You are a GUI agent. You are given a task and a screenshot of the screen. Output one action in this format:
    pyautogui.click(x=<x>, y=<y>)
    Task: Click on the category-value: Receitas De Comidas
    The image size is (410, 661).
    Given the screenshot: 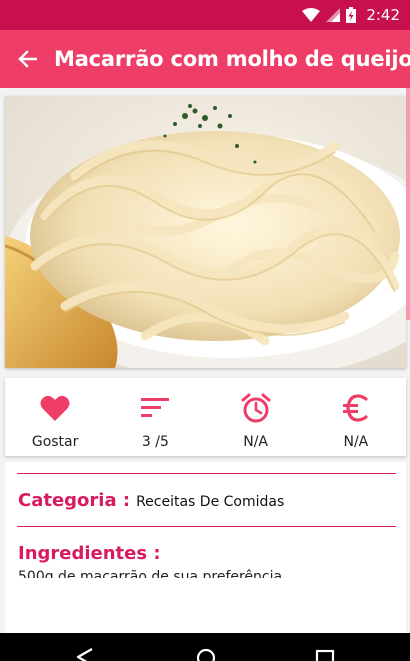 What is the action you would take?
    pyautogui.click(x=210, y=502)
    